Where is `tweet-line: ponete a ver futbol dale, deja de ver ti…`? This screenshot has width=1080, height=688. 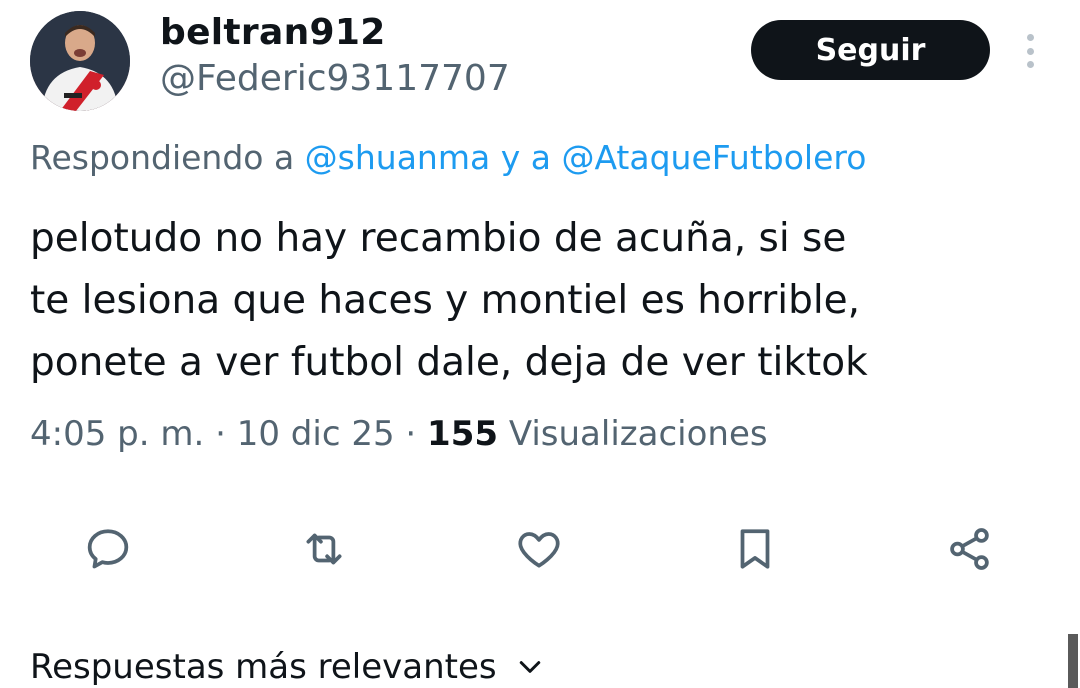 tweet-line: ponete a ver futbol dale, deja de ver ti… is located at coordinates (449, 362).